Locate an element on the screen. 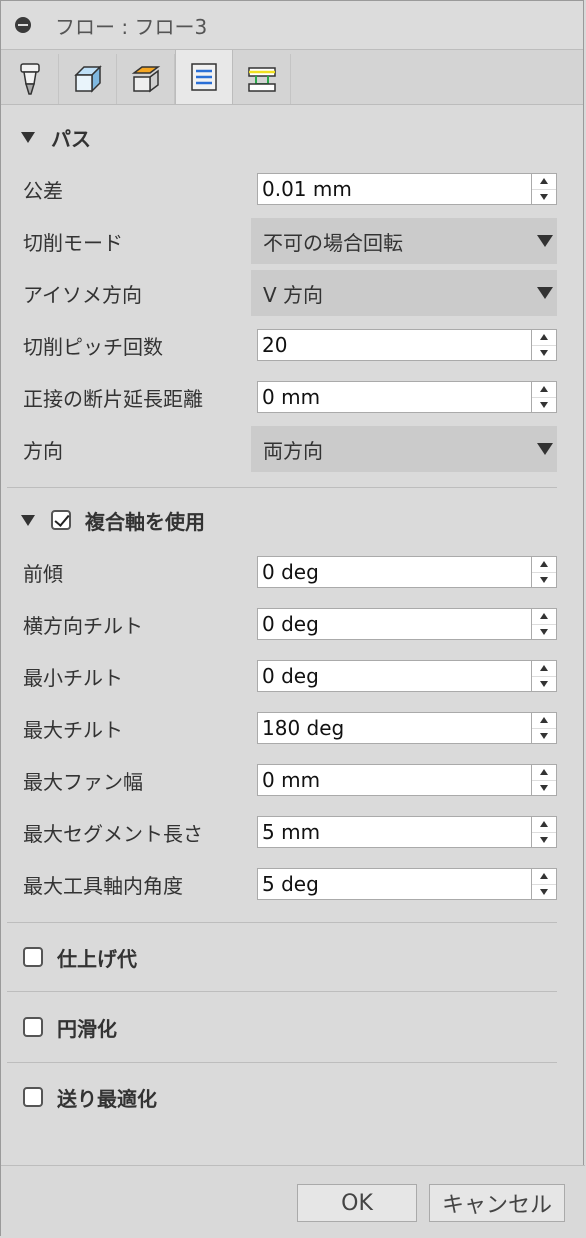  cutting-mode-row: 切削モード 不可の場合回転 is located at coordinates (292, 241).